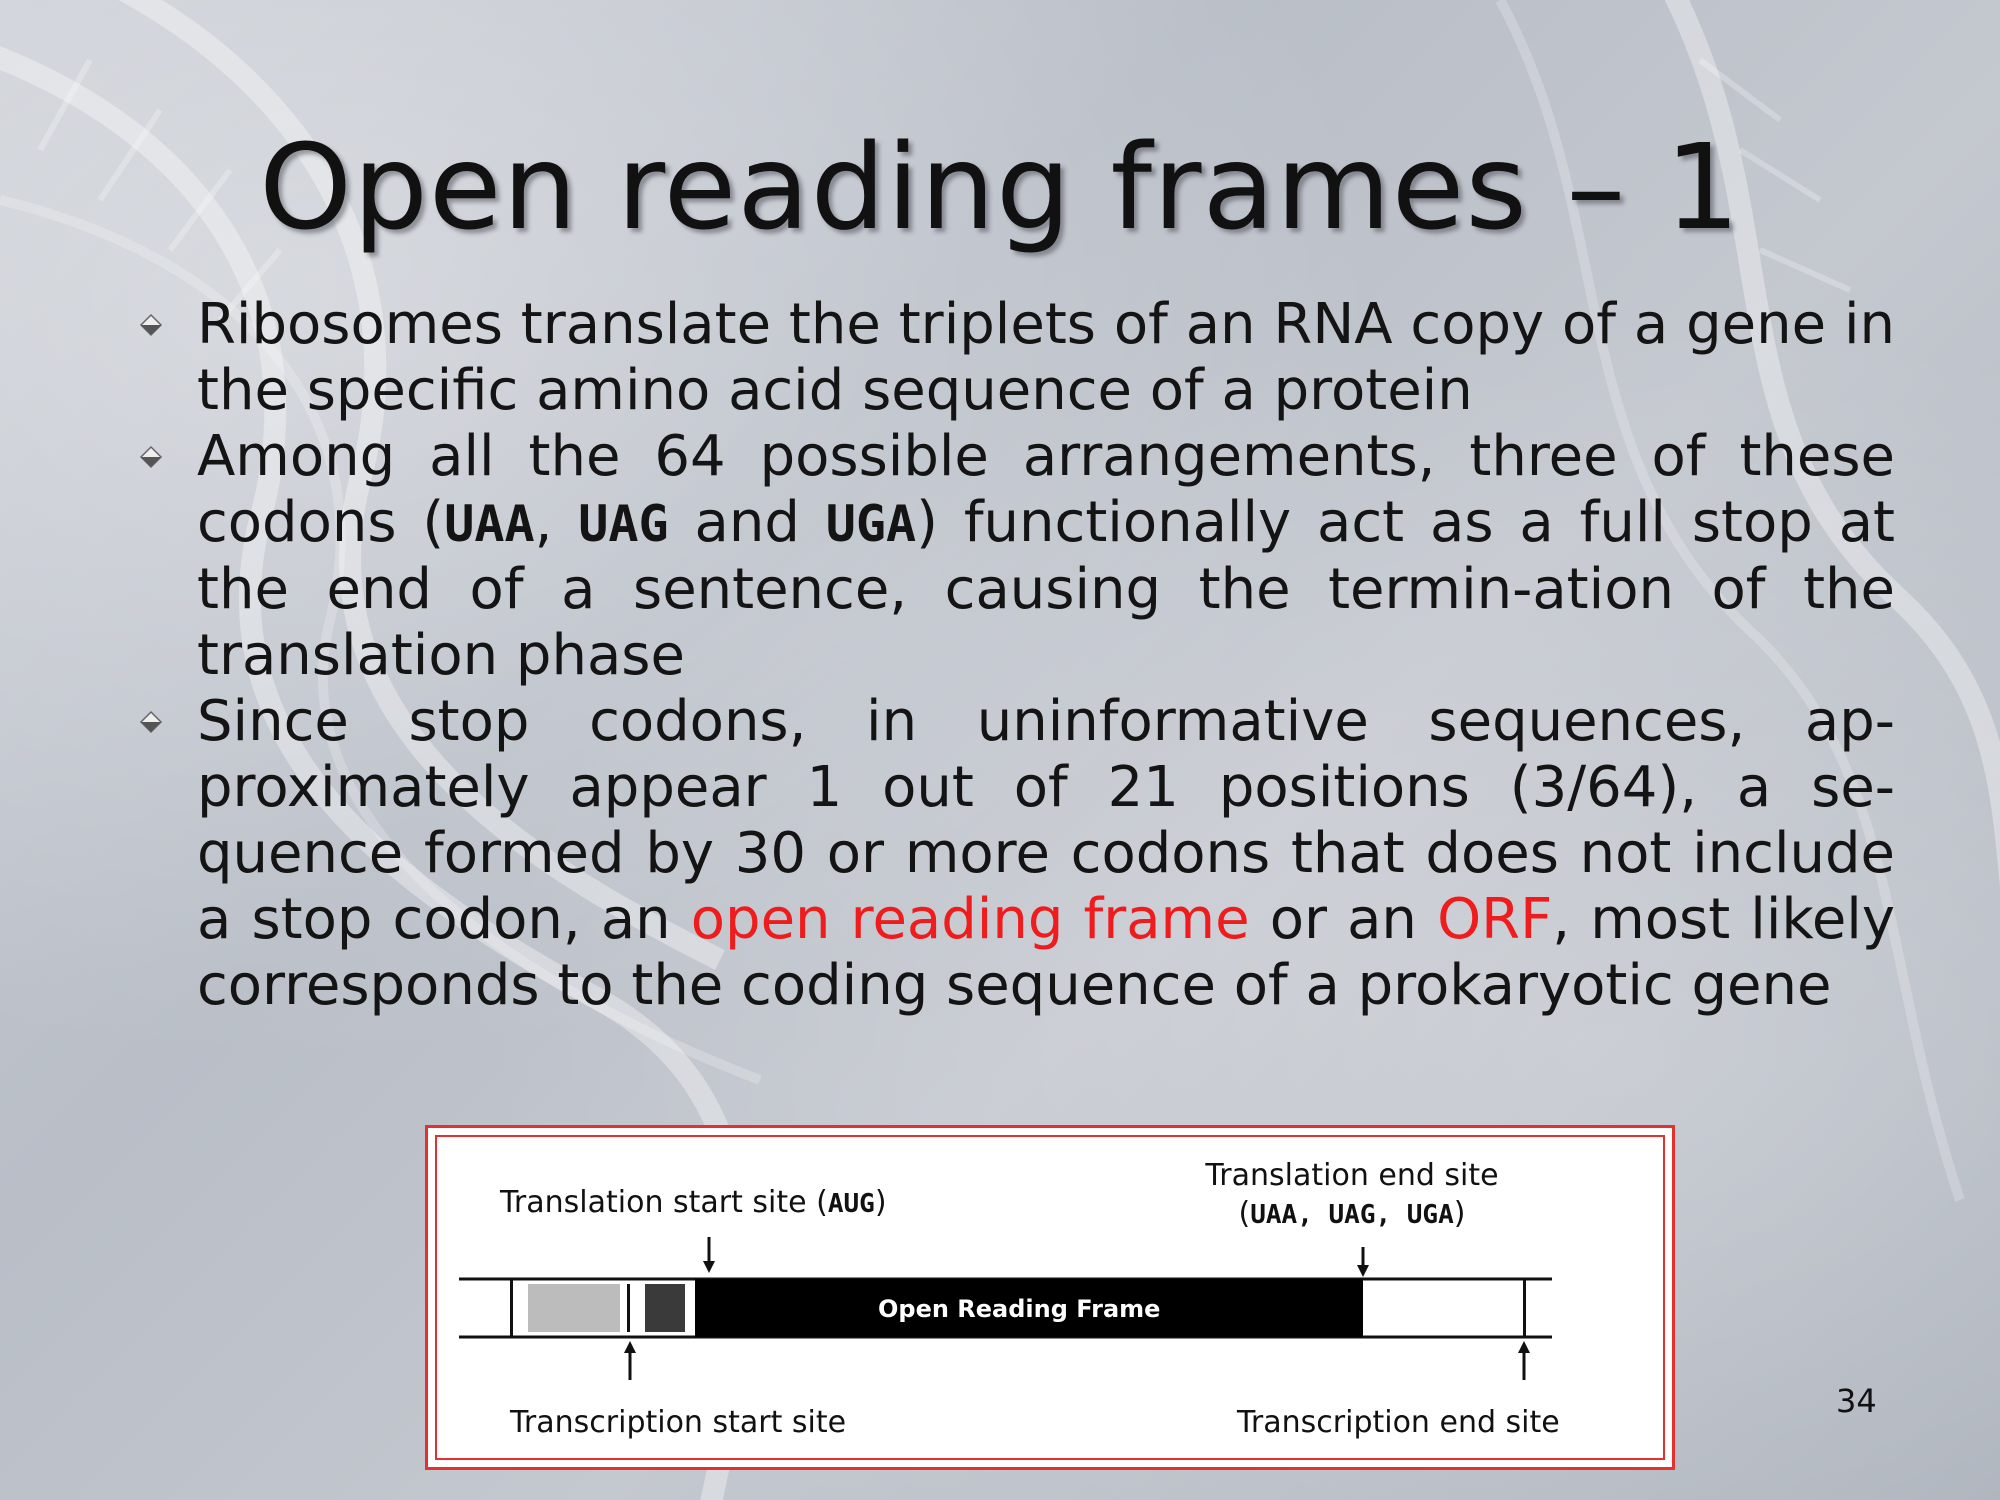  Describe the element at coordinates (970, 919) in the screenshot. I see `highlight-open-reading-frame: open reading frame` at that location.